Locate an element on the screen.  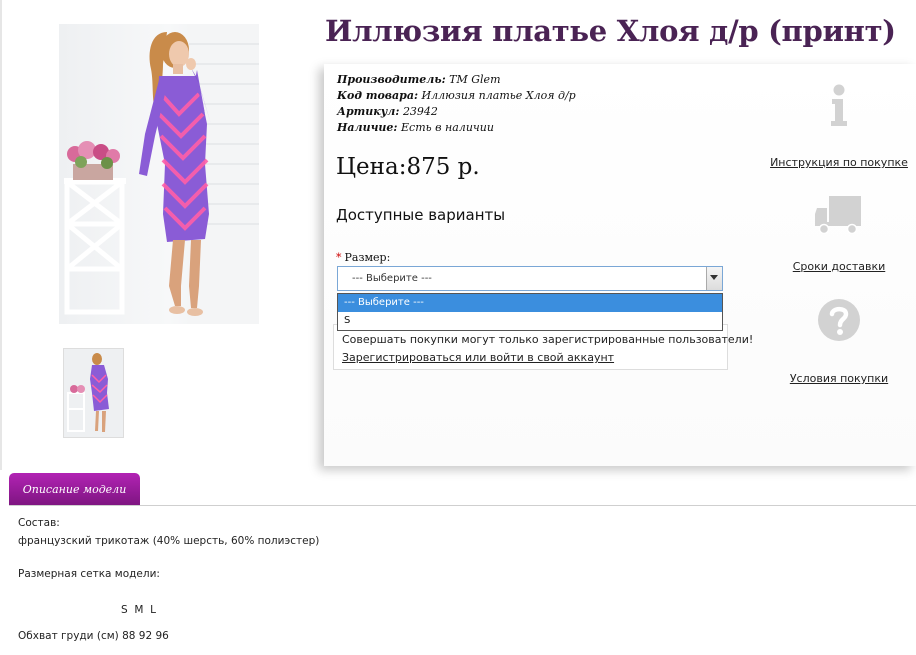
size-grid-header: S M L is located at coordinates (138, 610).